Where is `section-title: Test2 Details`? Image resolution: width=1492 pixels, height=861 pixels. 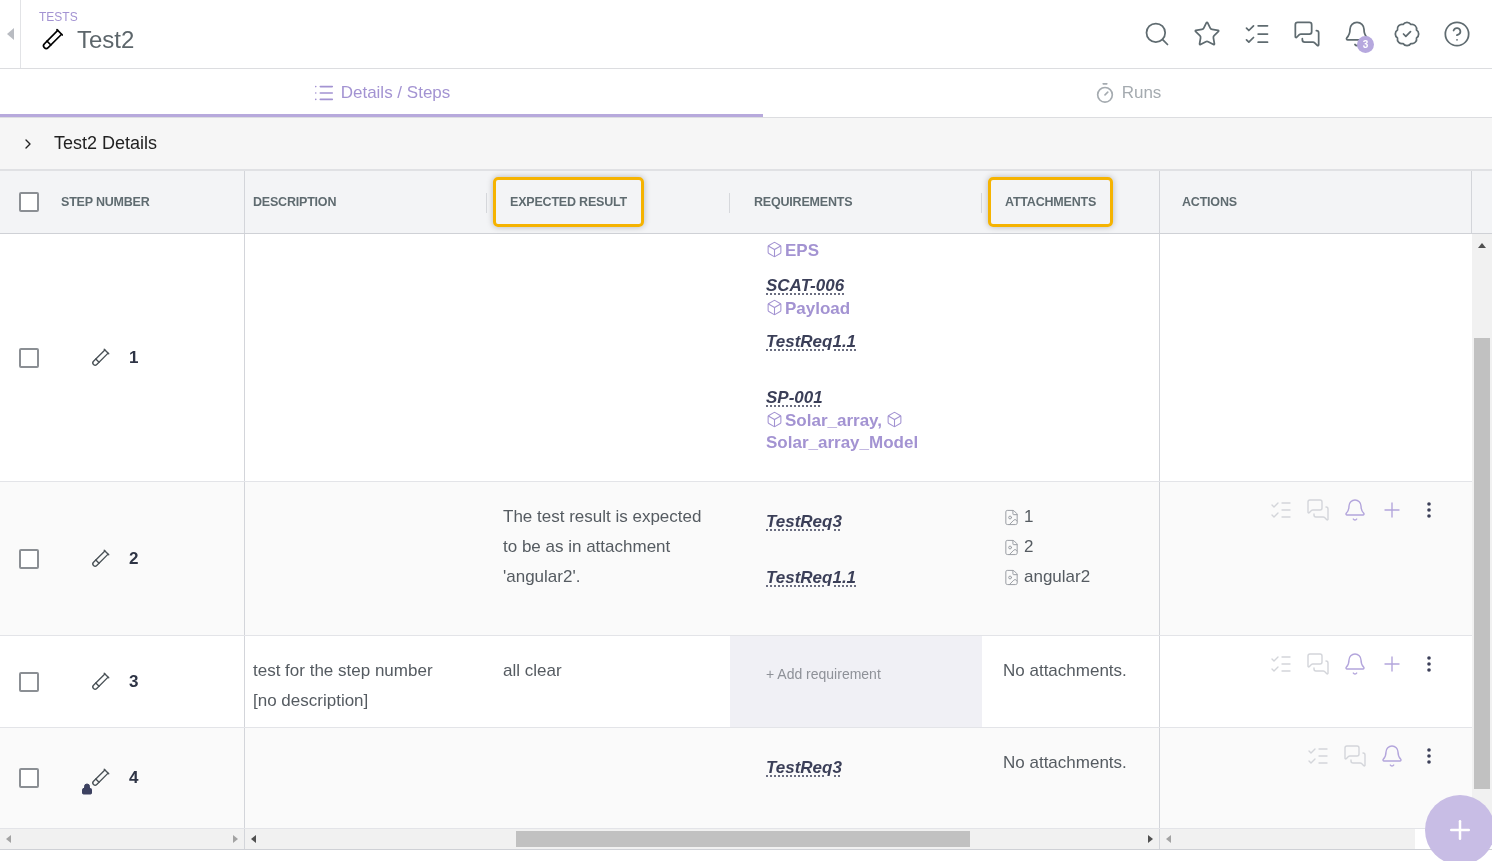
section-title: Test2 Details is located at coordinates (106, 143).